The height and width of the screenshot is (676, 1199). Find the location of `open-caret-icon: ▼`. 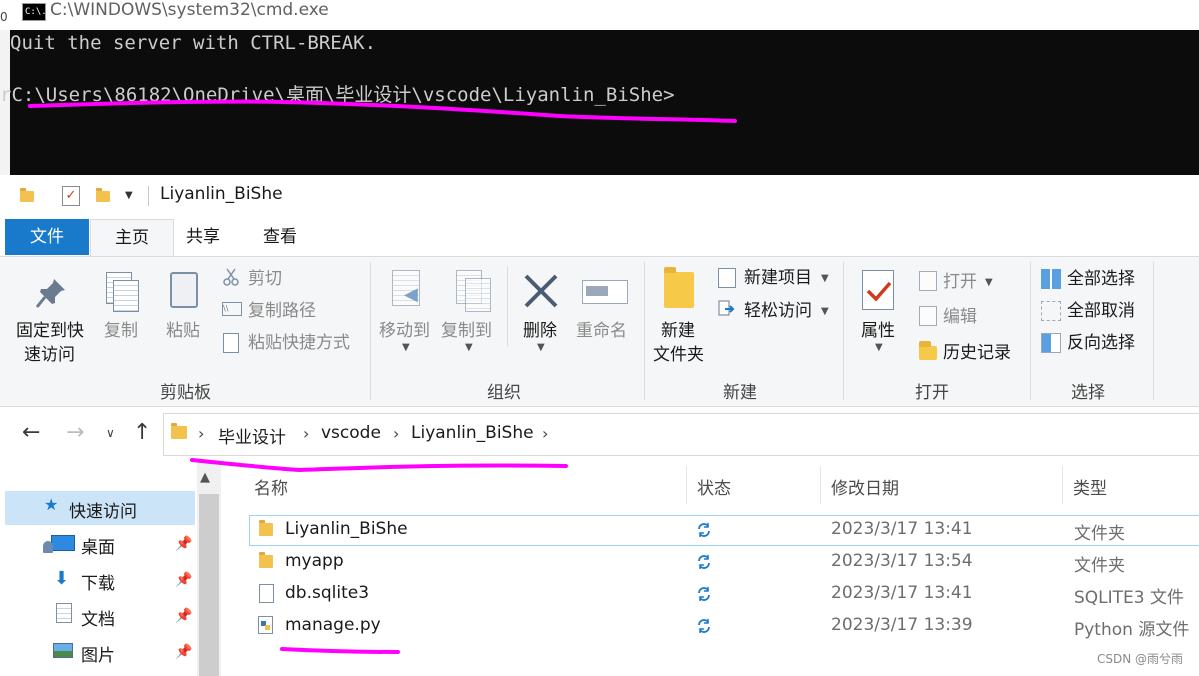

open-caret-icon: ▼ is located at coordinates (989, 282).